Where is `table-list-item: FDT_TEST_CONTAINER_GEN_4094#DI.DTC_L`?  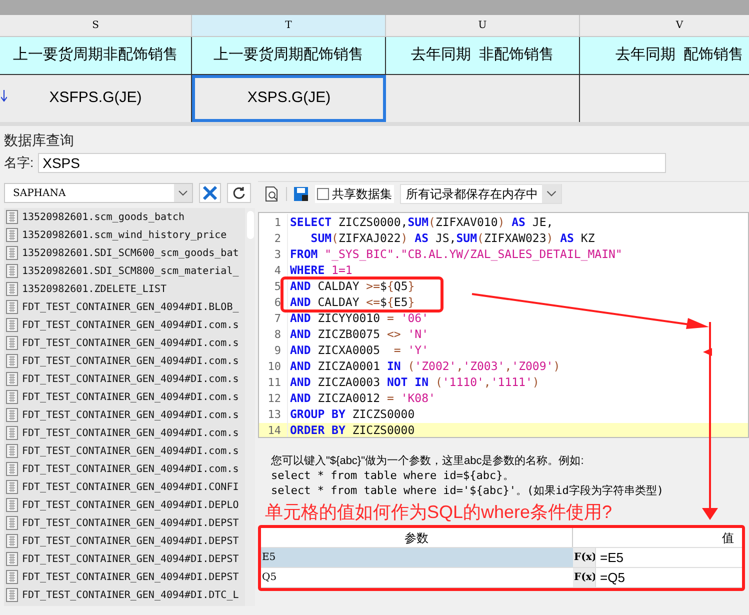 table-list-item: FDT_TEST_CONTAINER_GEN_4094#DI.DTC_L is located at coordinates (124, 595).